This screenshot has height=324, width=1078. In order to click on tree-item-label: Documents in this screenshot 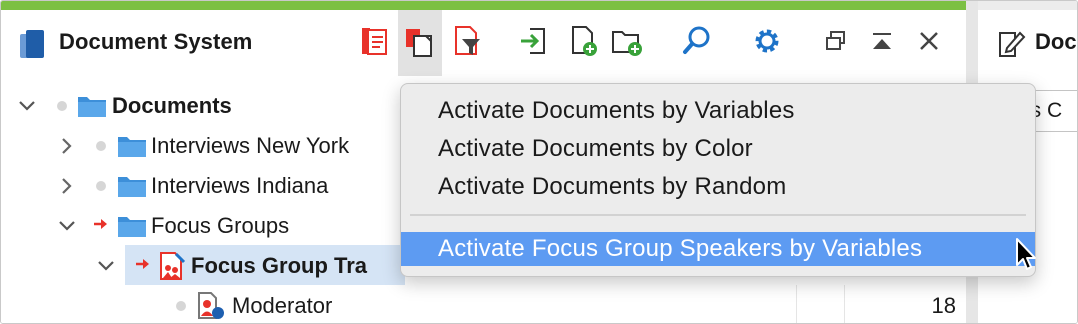, I will do `click(172, 105)`.